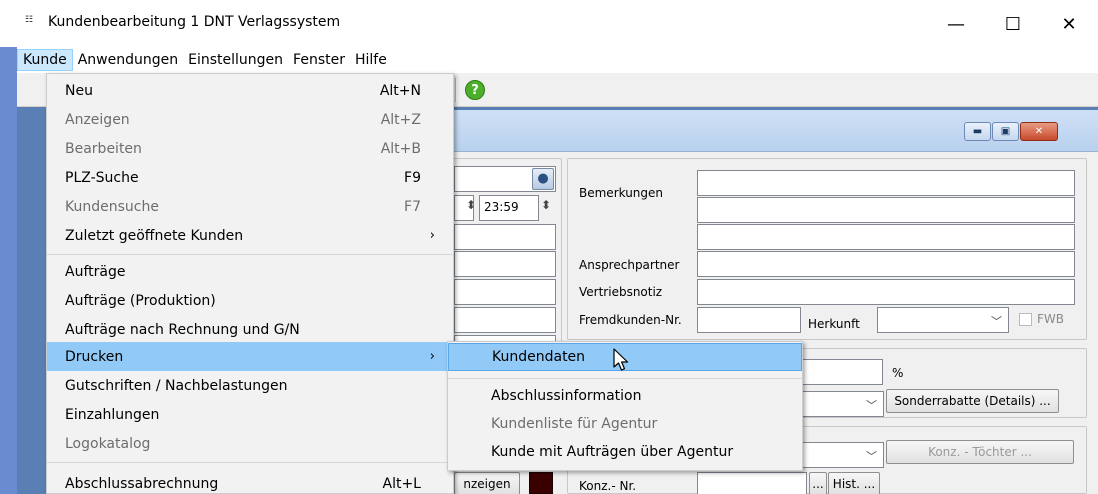 The height and width of the screenshot is (494, 1098). What do you see at coordinates (29, 20) in the screenshot?
I see `app-icon: ☷` at bounding box center [29, 20].